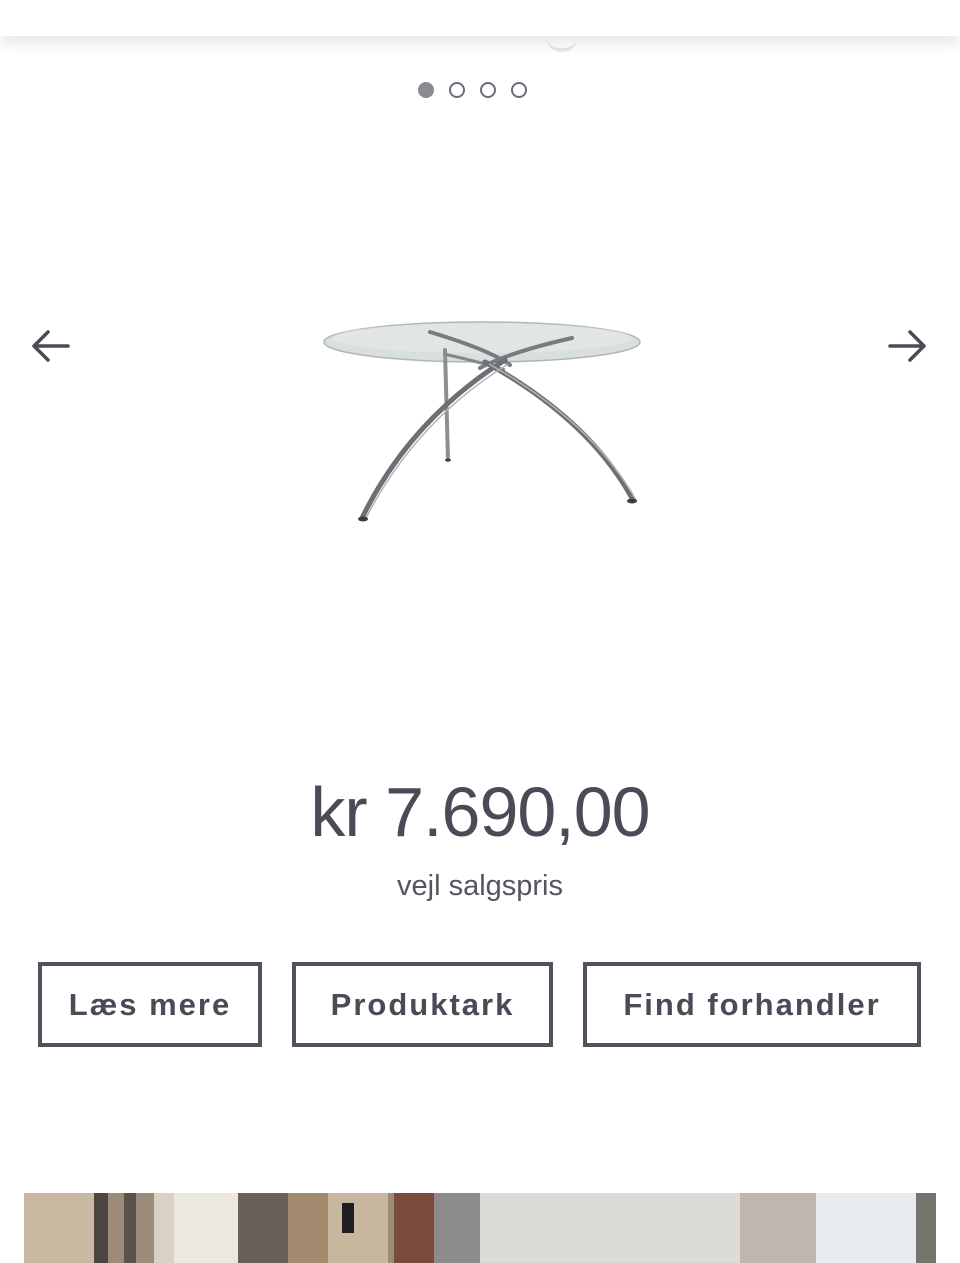 This screenshot has width=960, height=1263. What do you see at coordinates (482, 421) in the screenshot?
I see `product-image` at bounding box center [482, 421].